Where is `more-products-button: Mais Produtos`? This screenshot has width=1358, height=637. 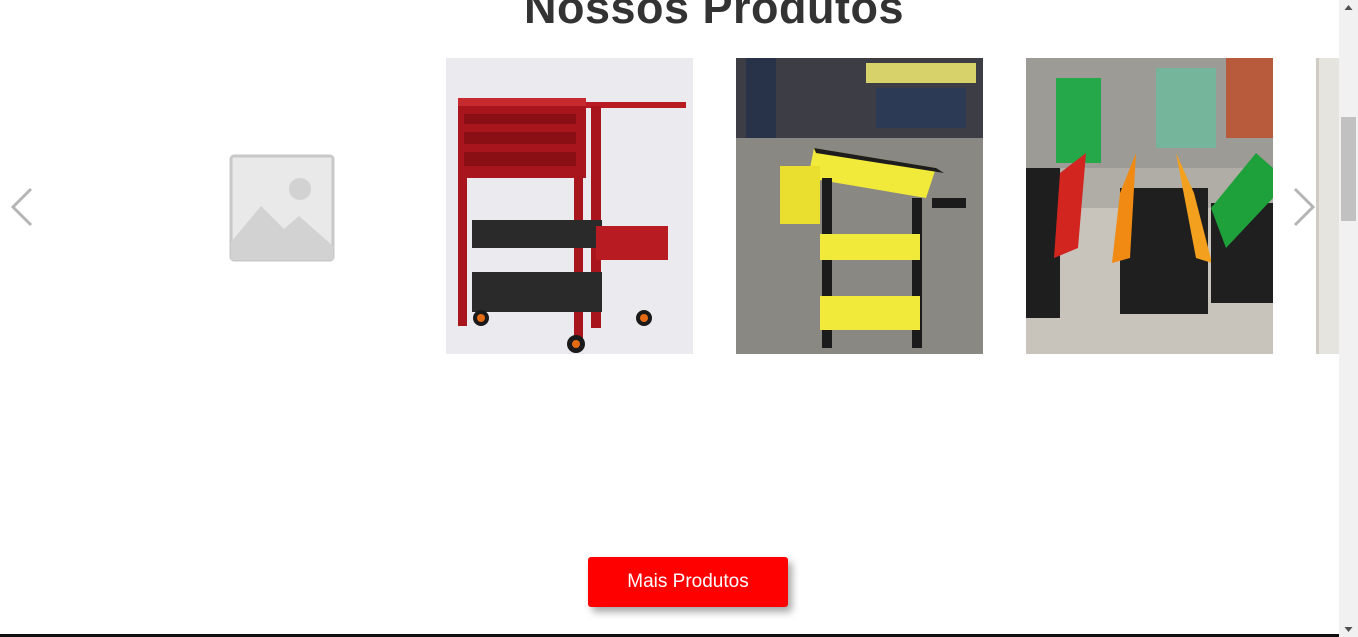
more-products-button: Mais Produtos is located at coordinates (688, 582).